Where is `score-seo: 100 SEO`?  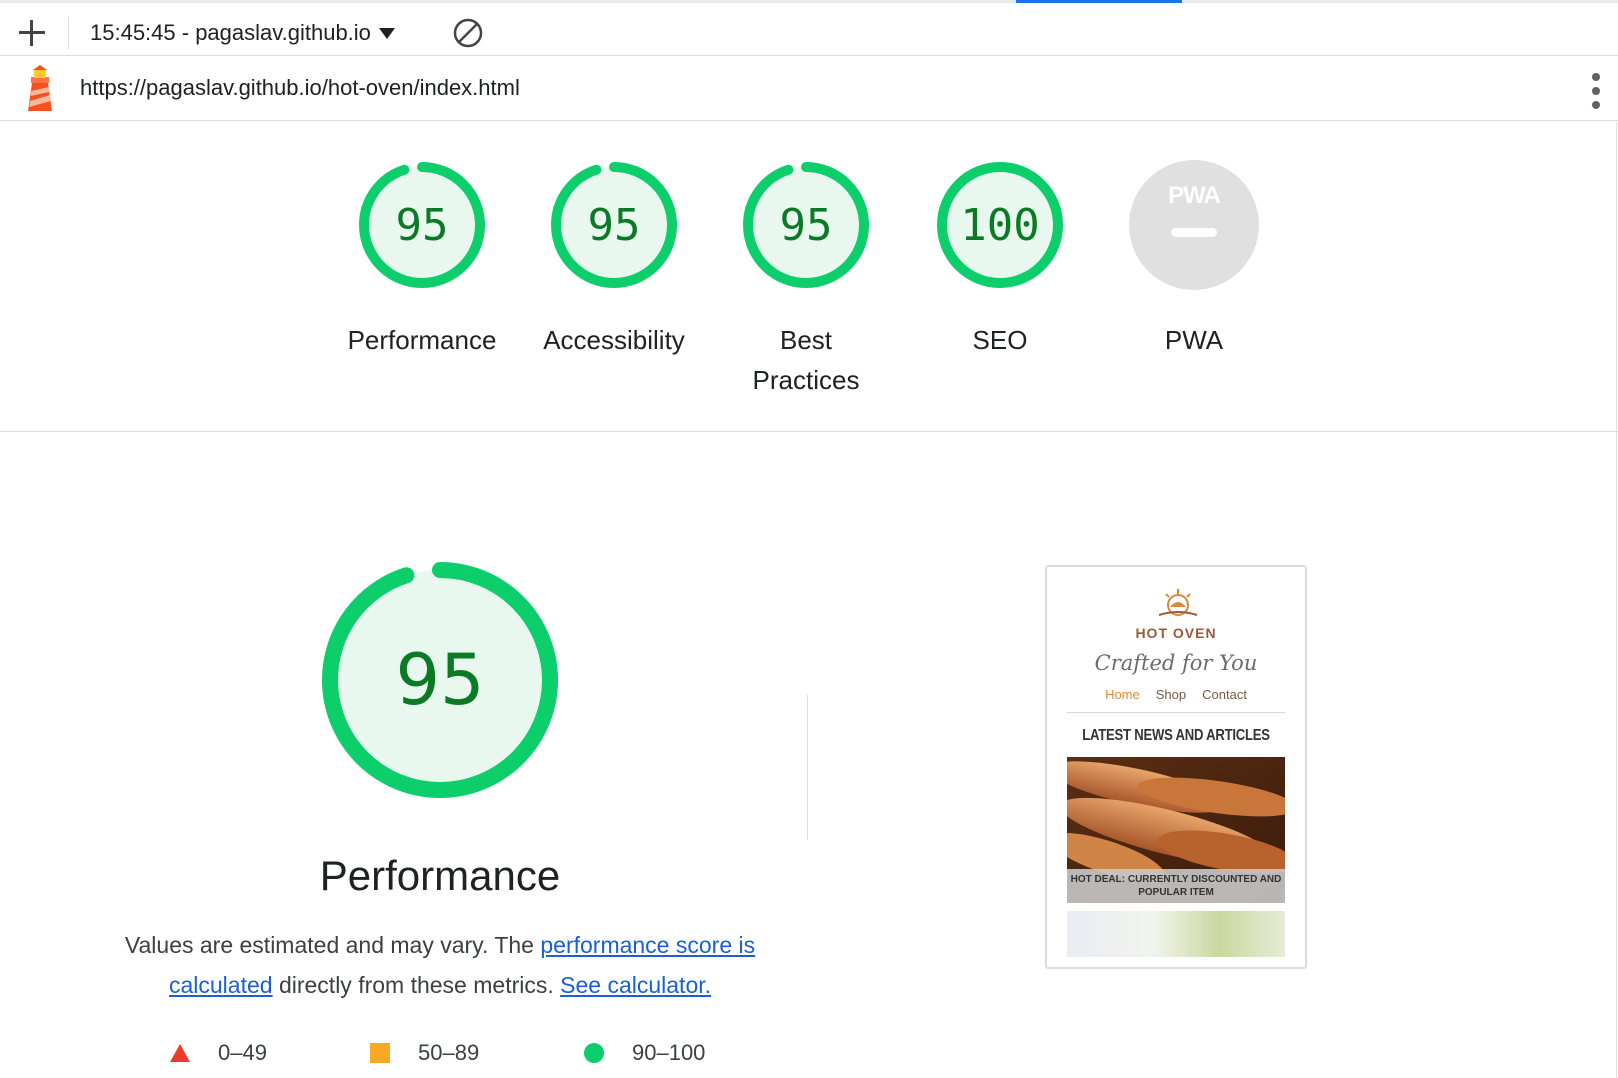
score-seo: 100 SEO is located at coordinates (1000, 260).